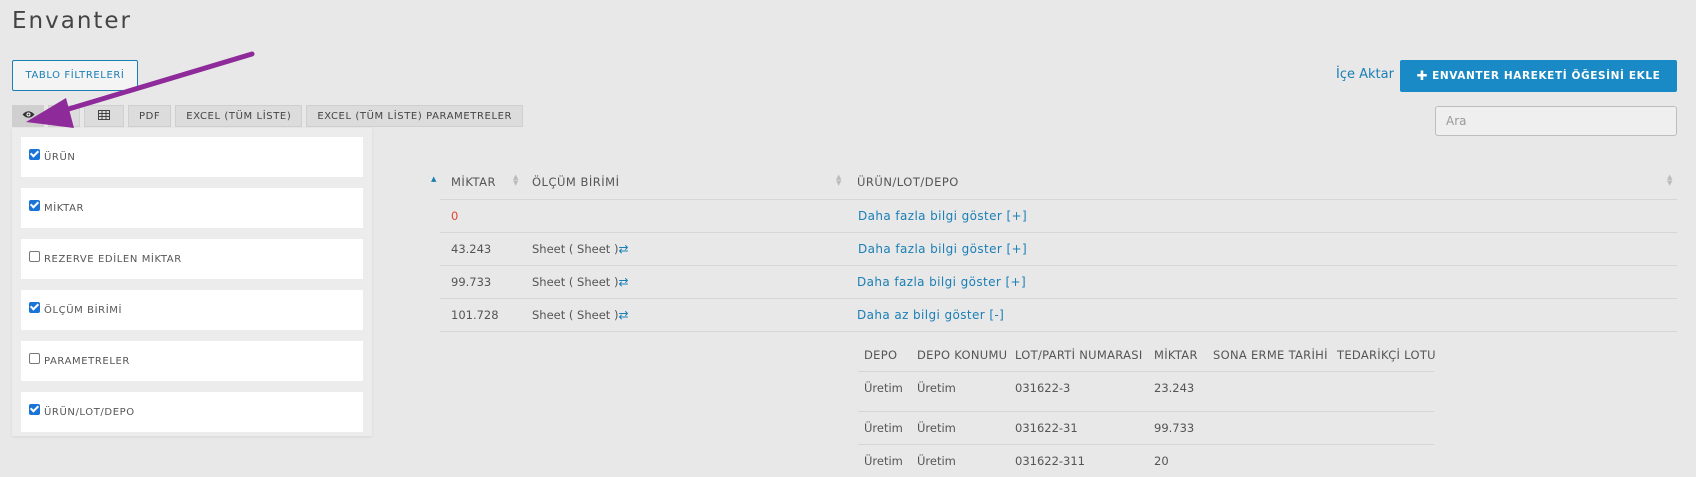 The image size is (1696, 477). I want to click on column-toggle-parametreler: PARAMETRELER, so click(192, 361).